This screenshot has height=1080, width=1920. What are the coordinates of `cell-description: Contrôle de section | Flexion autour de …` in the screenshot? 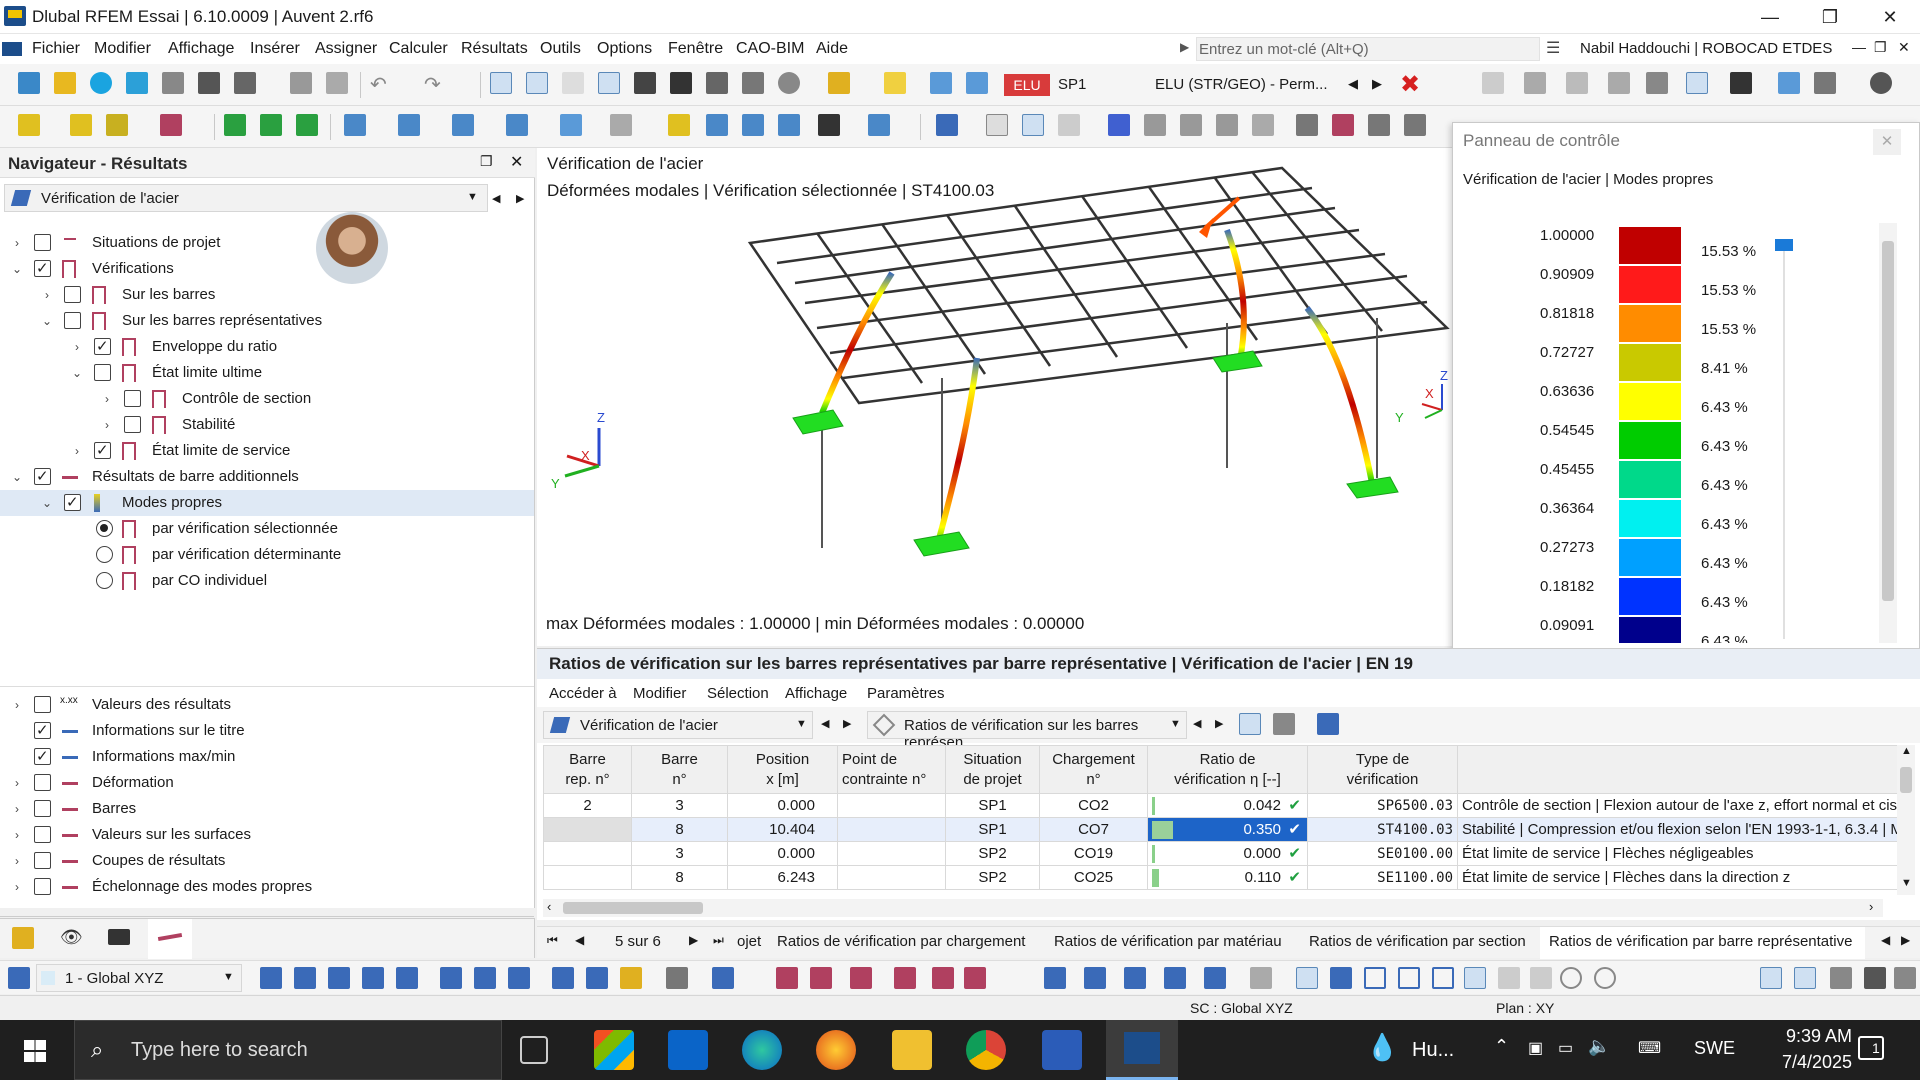 It's located at (1682, 805).